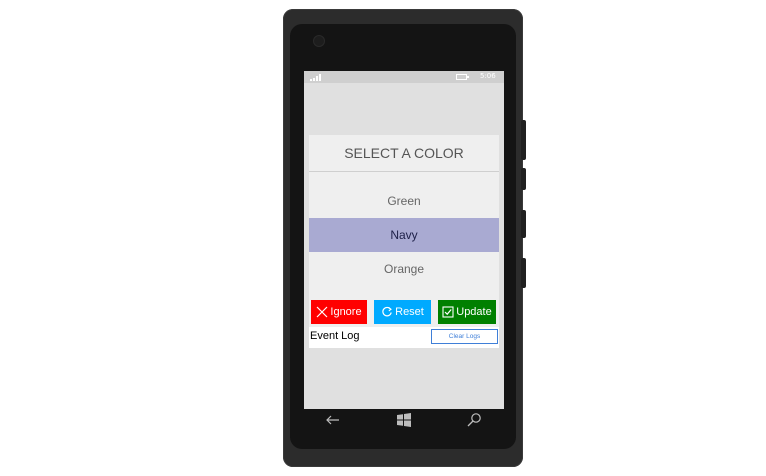  What do you see at coordinates (404, 420) in the screenshot?
I see `windows-start-icon` at bounding box center [404, 420].